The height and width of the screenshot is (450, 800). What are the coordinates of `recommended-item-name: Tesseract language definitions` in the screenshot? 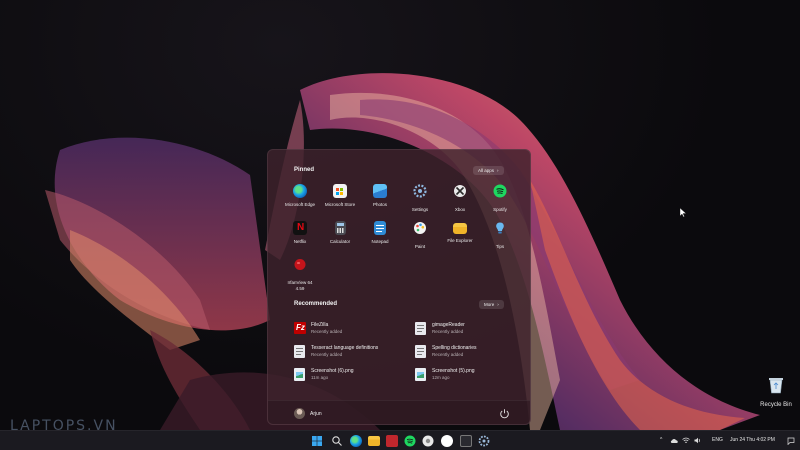 It's located at (345, 348).